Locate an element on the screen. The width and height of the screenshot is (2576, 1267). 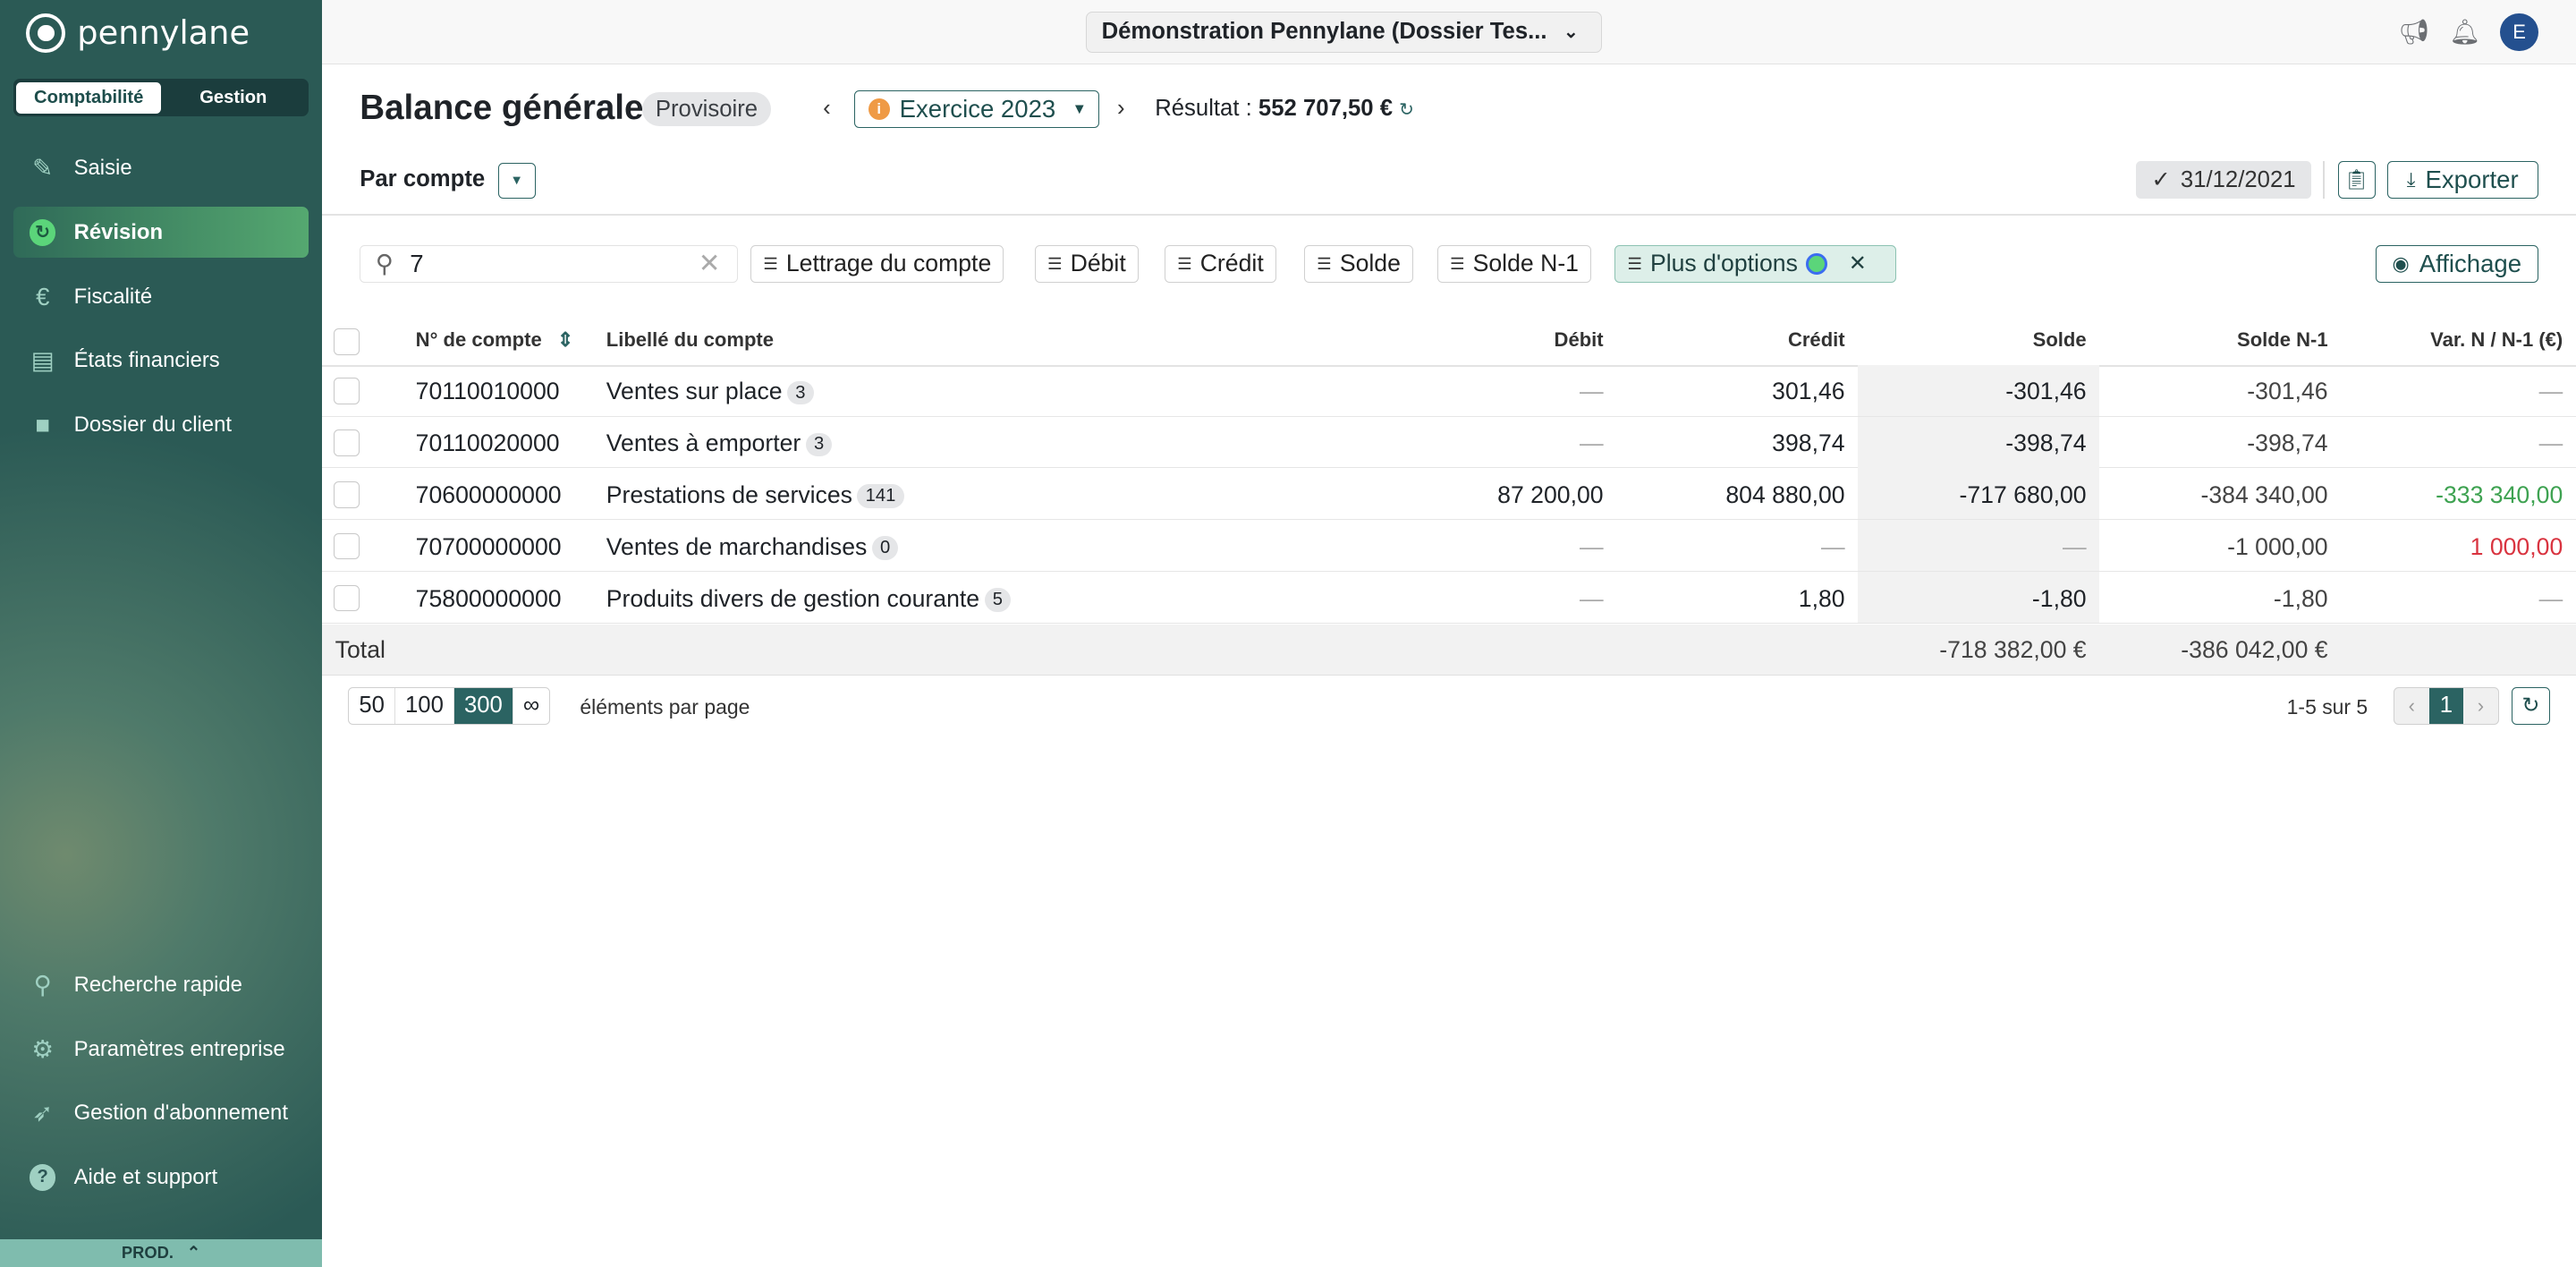
account-number: 70110020000 is located at coordinates (488, 443).